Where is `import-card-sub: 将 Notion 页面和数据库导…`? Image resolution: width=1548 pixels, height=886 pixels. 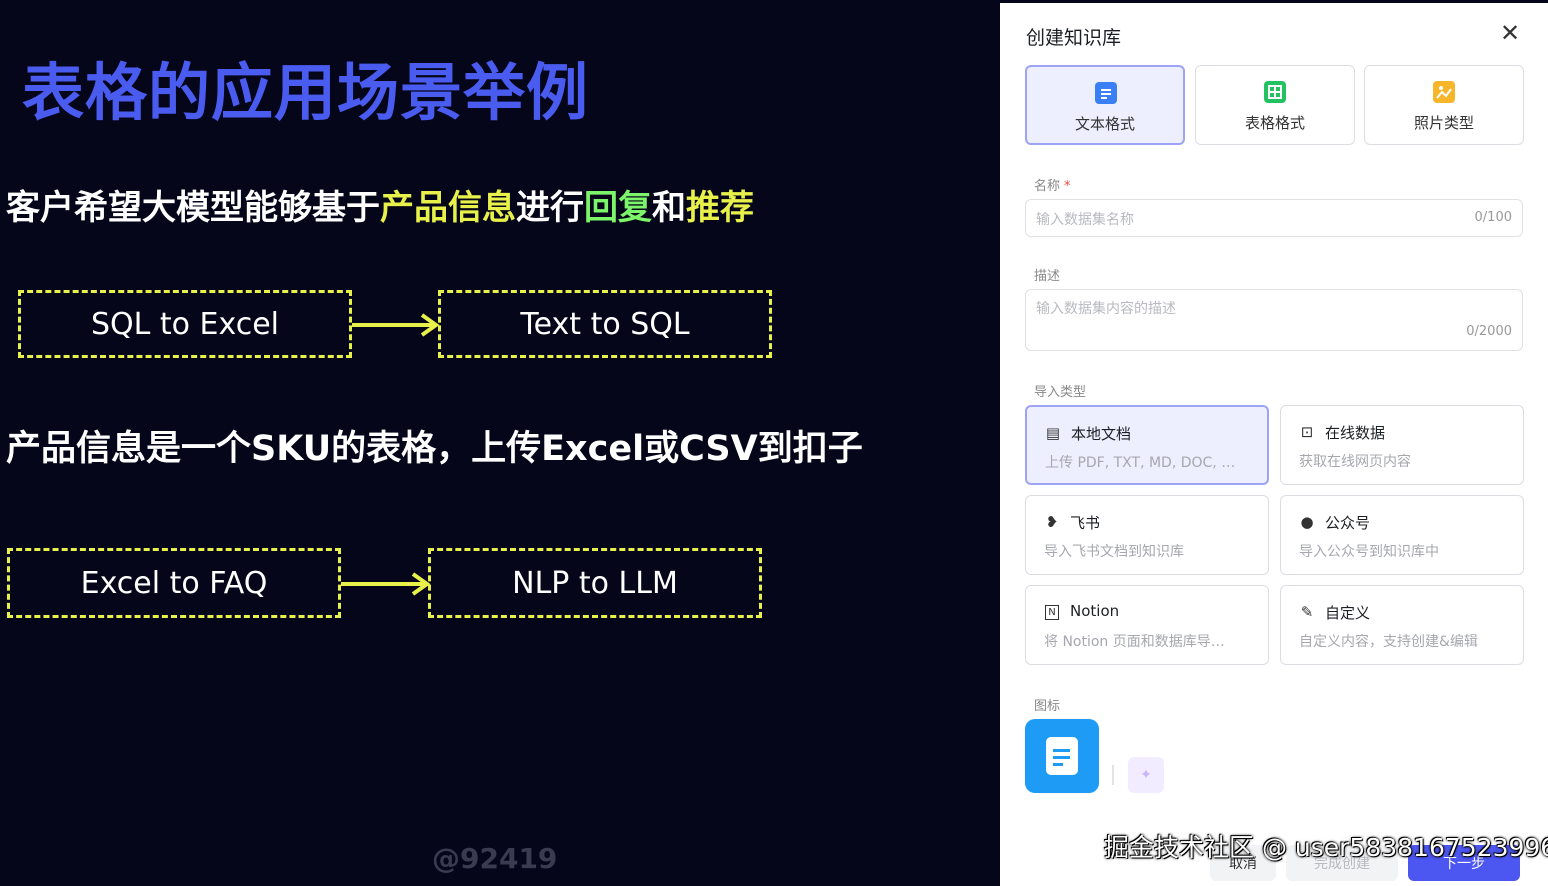
import-card-sub: 将 Notion 页面和数据库导… is located at coordinates (1134, 642).